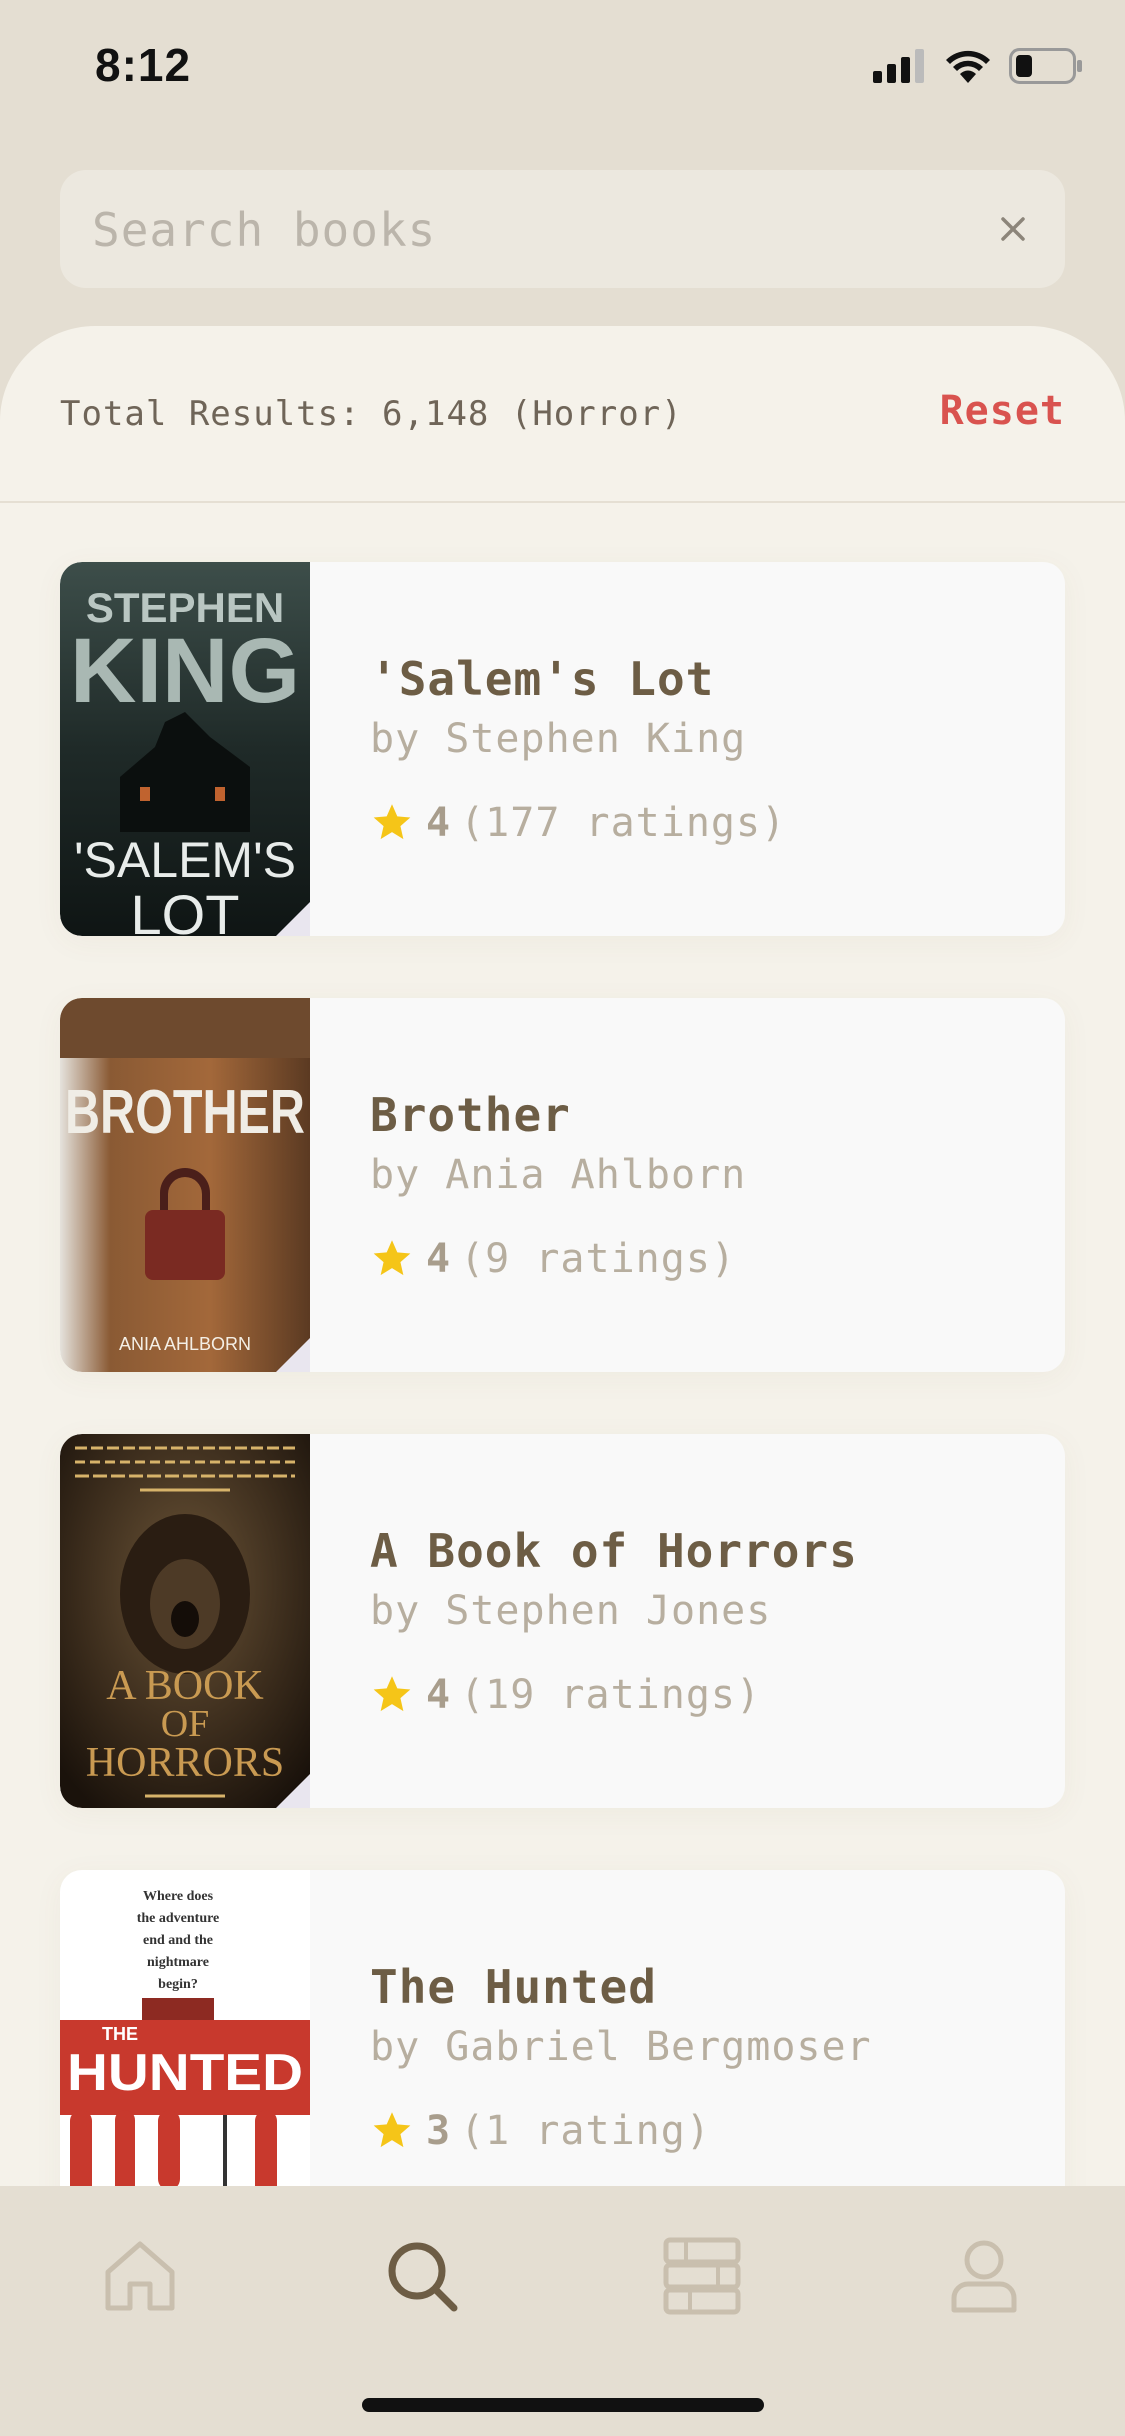 This screenshot has height=2436, width=1125. What do you see at coordinates (571, 1611) in the screenshot?
I see `book-author: by Stephen Jones` at bounding box center [571, 1611].